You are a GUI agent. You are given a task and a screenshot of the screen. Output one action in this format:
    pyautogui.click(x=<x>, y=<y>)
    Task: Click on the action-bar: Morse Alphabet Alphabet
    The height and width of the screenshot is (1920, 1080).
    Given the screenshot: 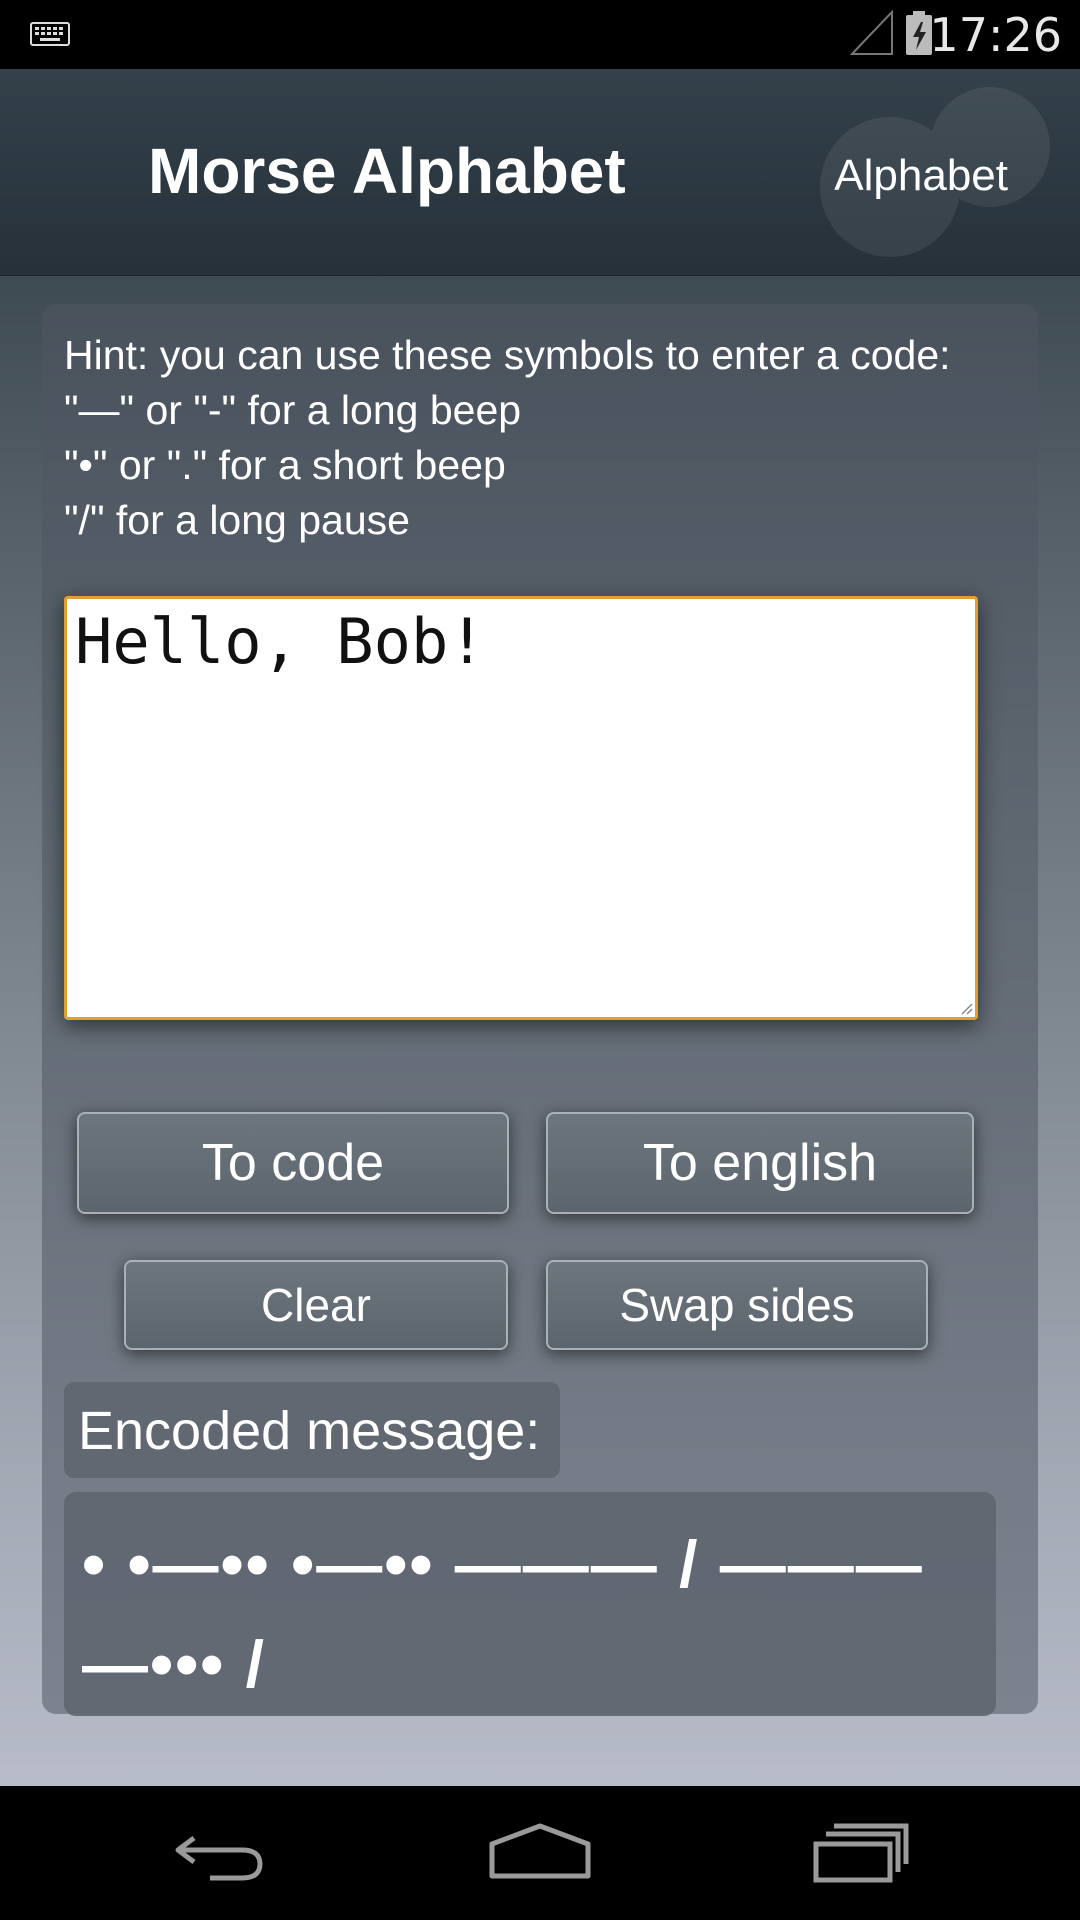 What is the action you would take?
    pyautogui.click(x=540, y=173)
    